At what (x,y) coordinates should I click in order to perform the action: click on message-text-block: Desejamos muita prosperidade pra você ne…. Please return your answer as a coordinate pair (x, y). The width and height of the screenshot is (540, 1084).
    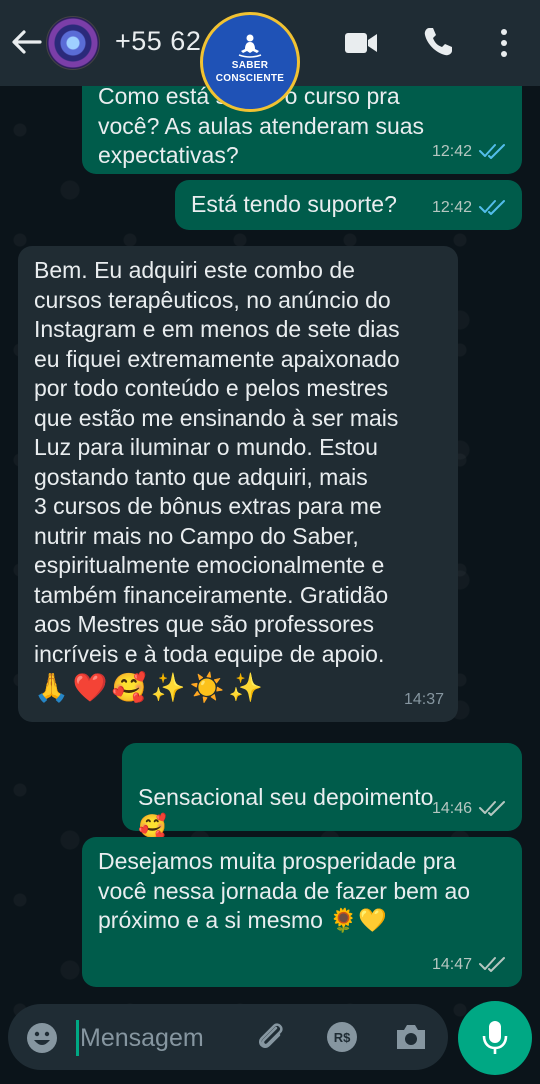
    Looking at the image, I should click on (302, 891).